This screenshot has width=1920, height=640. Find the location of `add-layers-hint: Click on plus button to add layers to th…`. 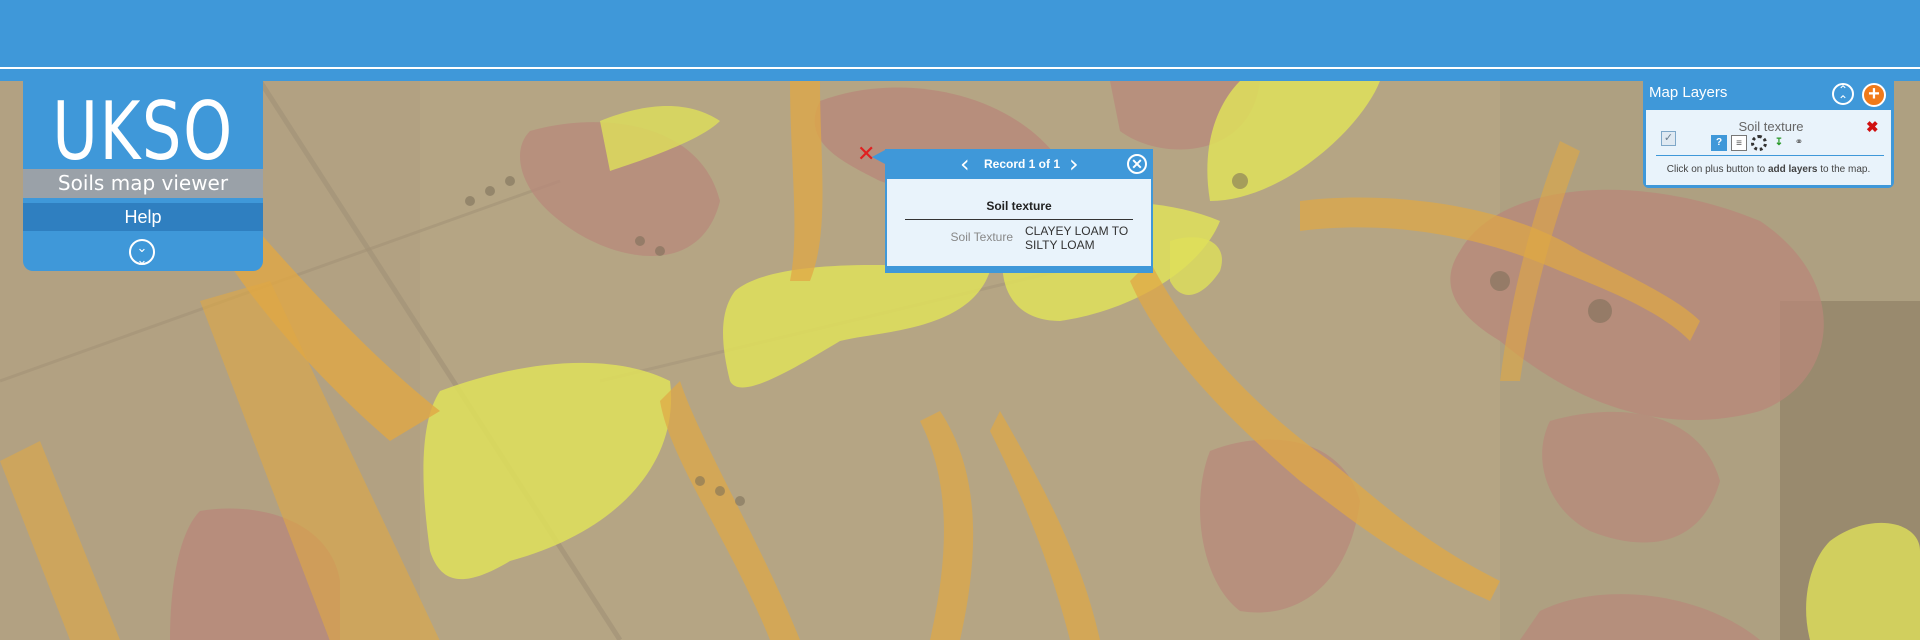

add-layers-hint: Click on plus button to add layers to th… is located at coordinates (1768, 169).